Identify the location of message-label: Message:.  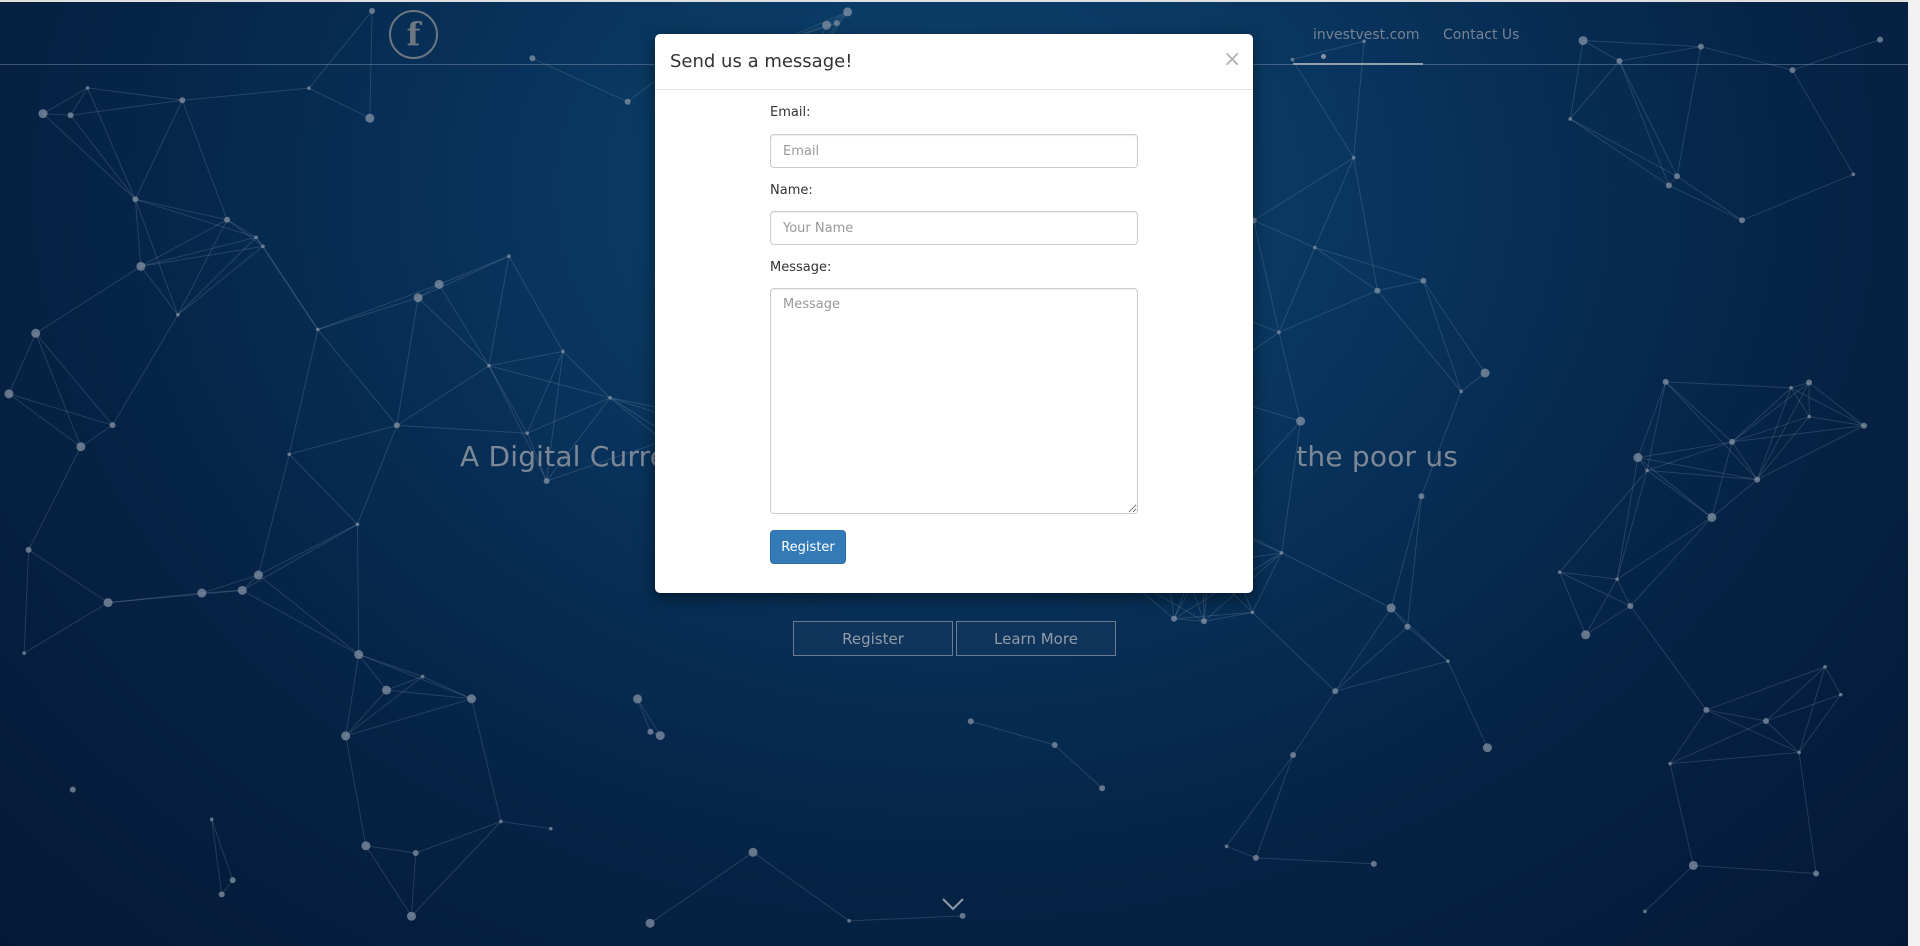
(801, 267).